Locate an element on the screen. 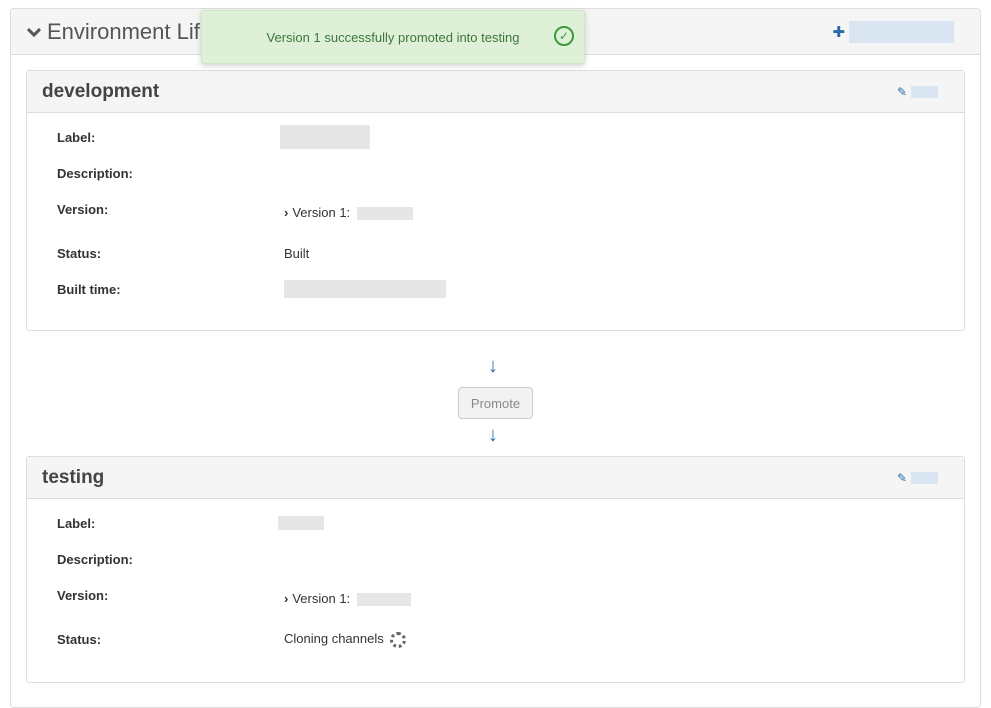 This screenshot has height=708, width=991. status-field-value: Built is located at coordinates (297, 253).